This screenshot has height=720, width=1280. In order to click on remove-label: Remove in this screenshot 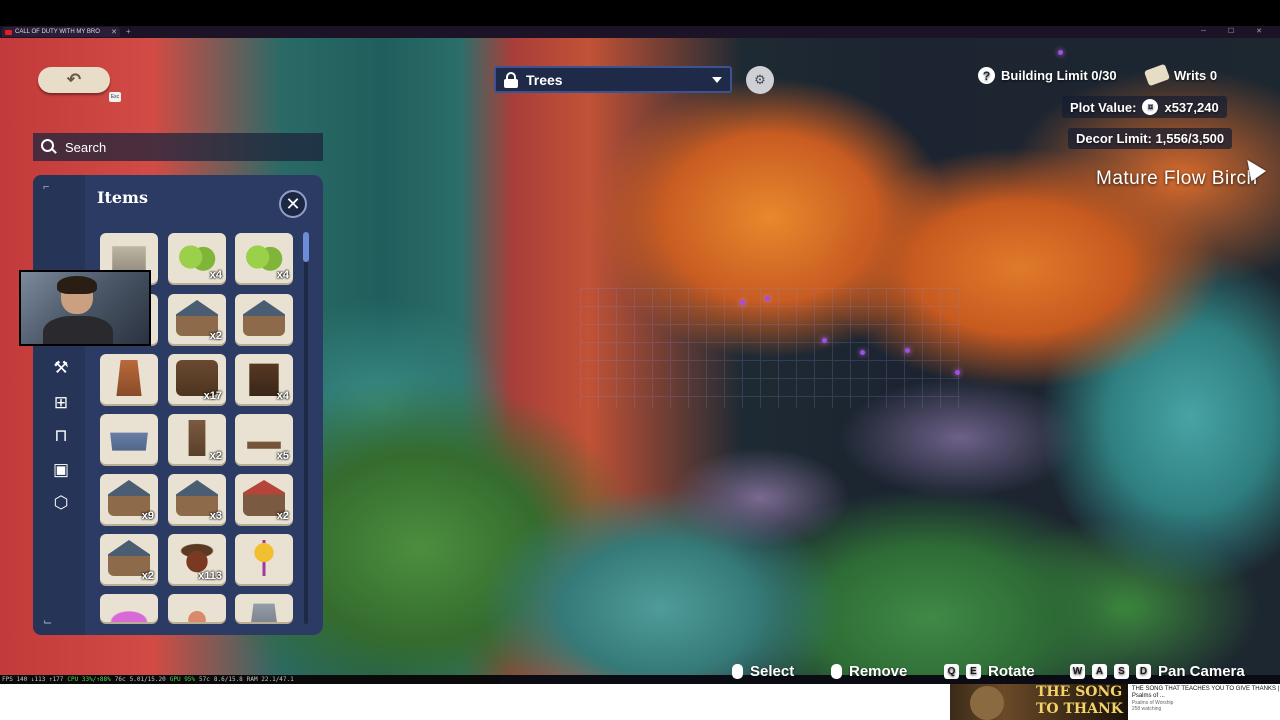, I will do `click(878, 671)`.